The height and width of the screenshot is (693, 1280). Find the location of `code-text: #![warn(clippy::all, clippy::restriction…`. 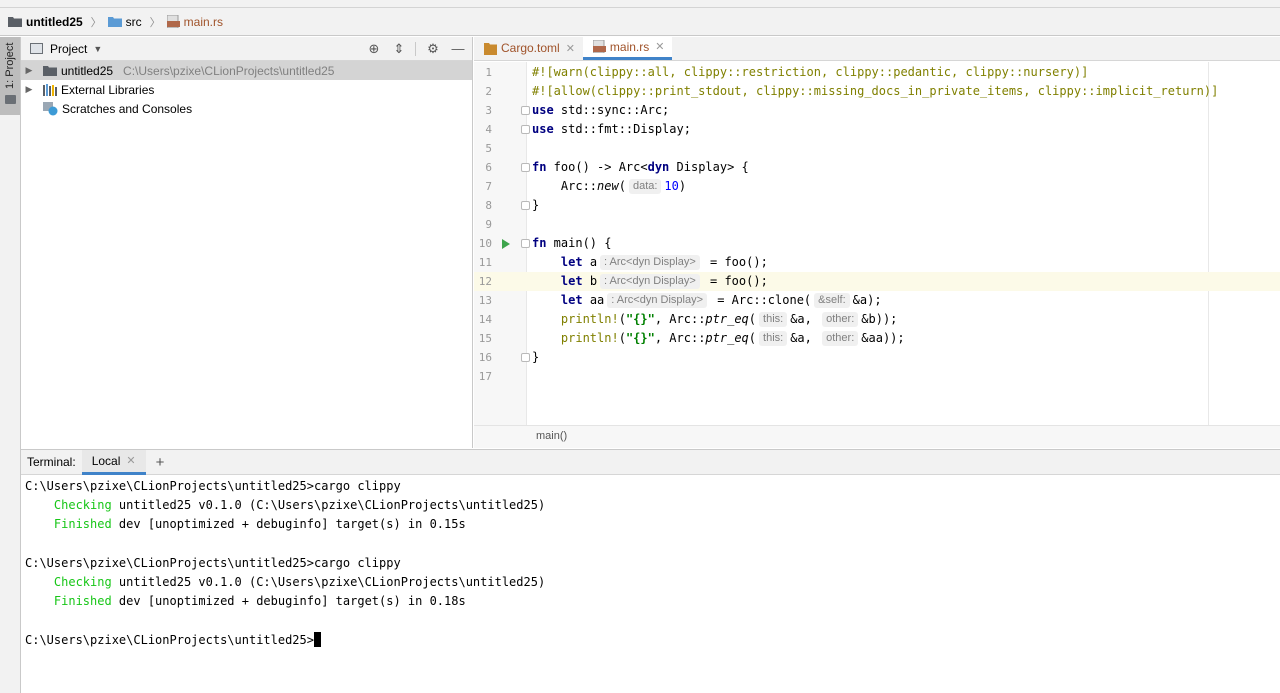

code-text: #![warn(clippy::all, clippy::restriction… is located at coordinates (810, 72).